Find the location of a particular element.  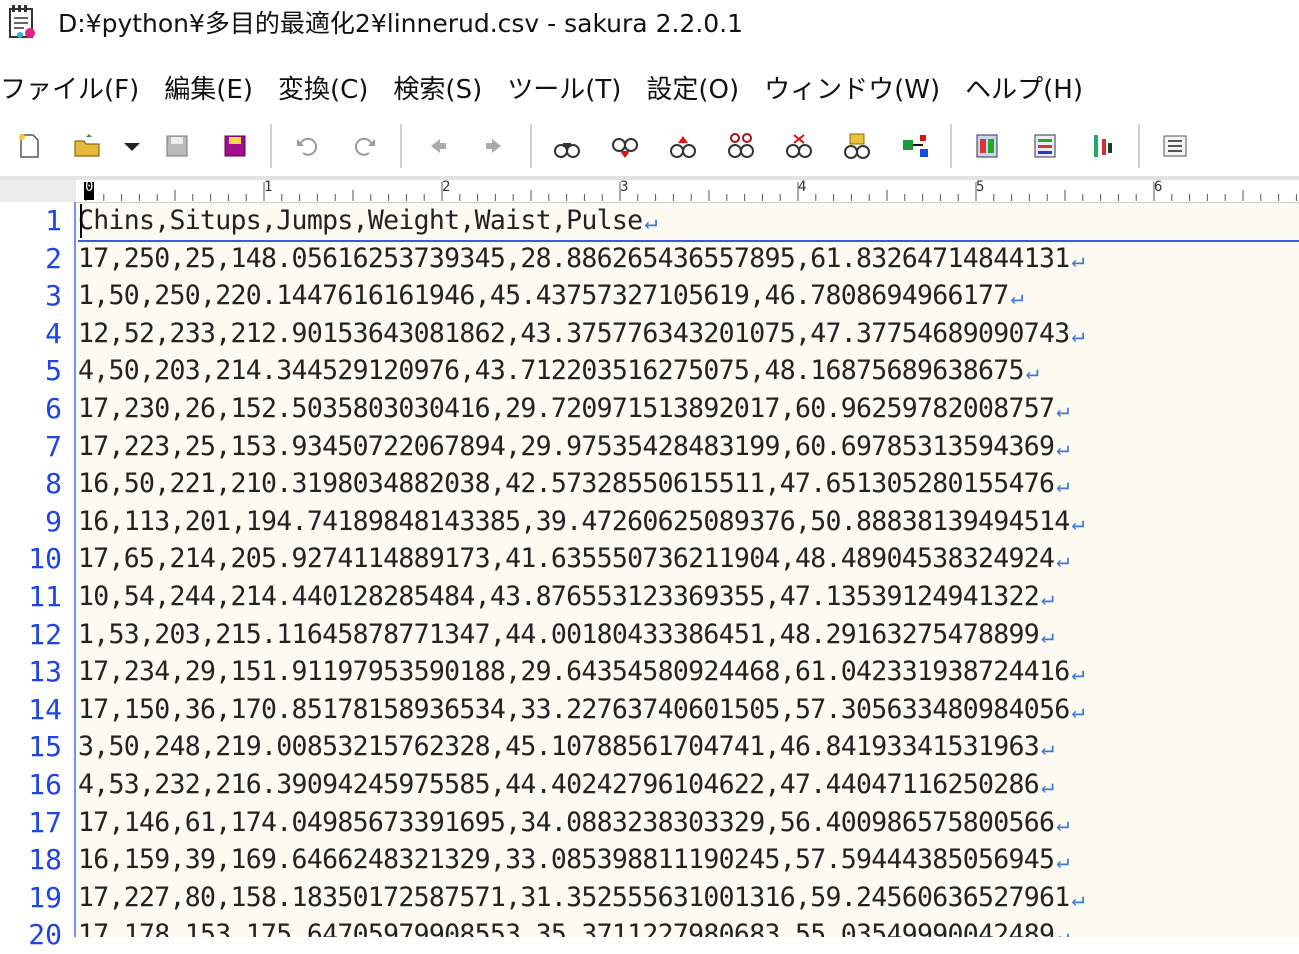

line-number: 16 is located at coordinates (31, 785).